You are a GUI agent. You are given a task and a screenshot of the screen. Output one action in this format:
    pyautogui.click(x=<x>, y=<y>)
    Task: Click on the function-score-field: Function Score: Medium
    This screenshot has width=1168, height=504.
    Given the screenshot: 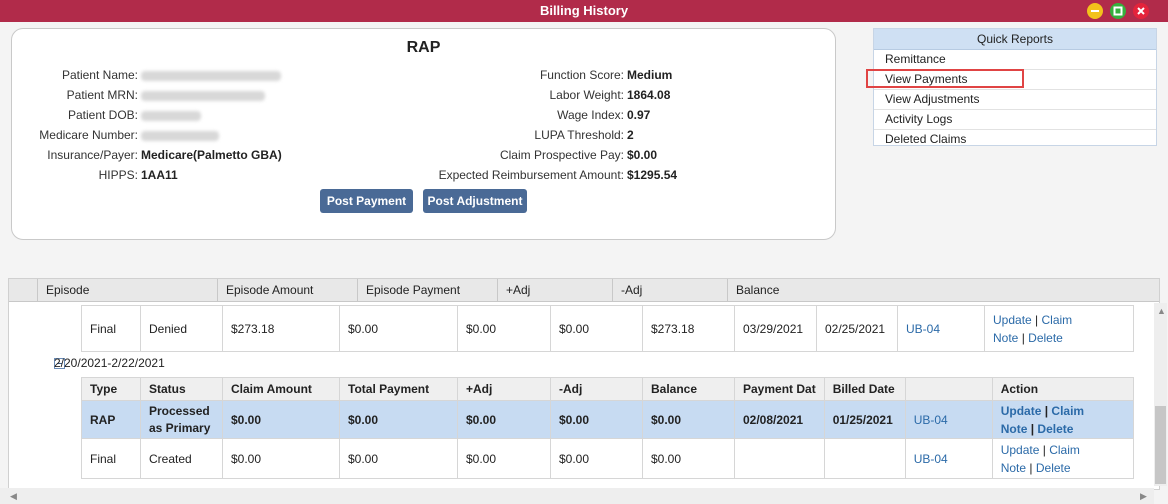 What is the action you would take?
    pyautogui.click(x=606, y=75)
    